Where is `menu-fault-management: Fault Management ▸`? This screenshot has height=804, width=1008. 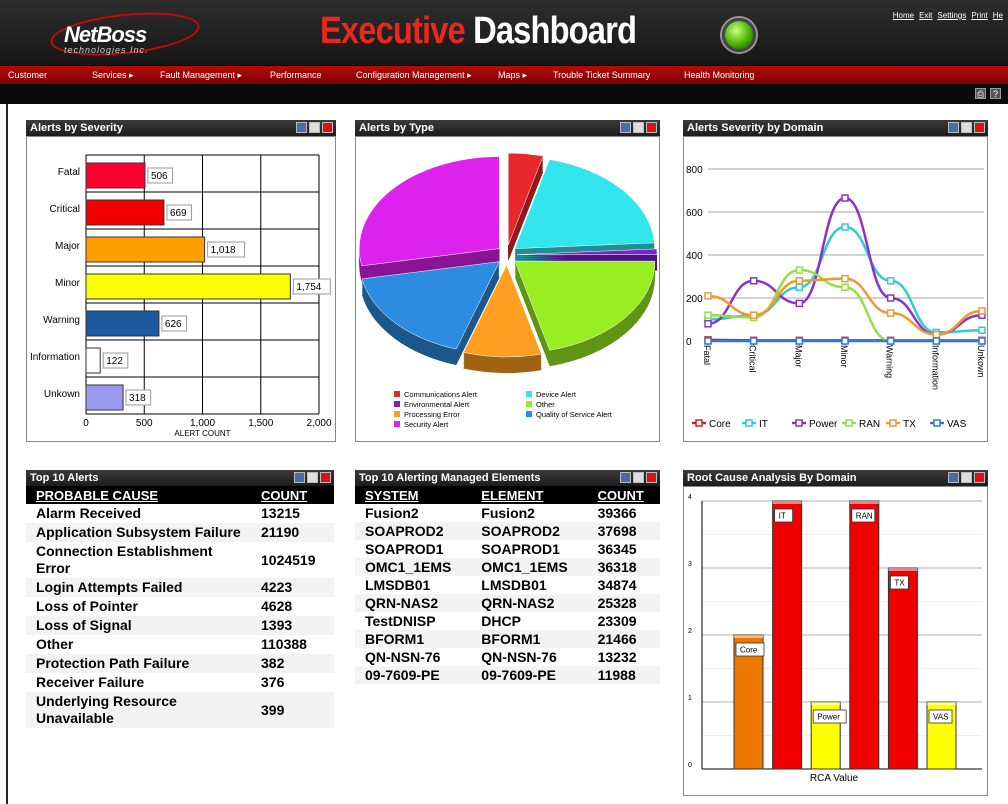
menu-fault-management: Fault Management ▸ is located at coordinates (201, 75).